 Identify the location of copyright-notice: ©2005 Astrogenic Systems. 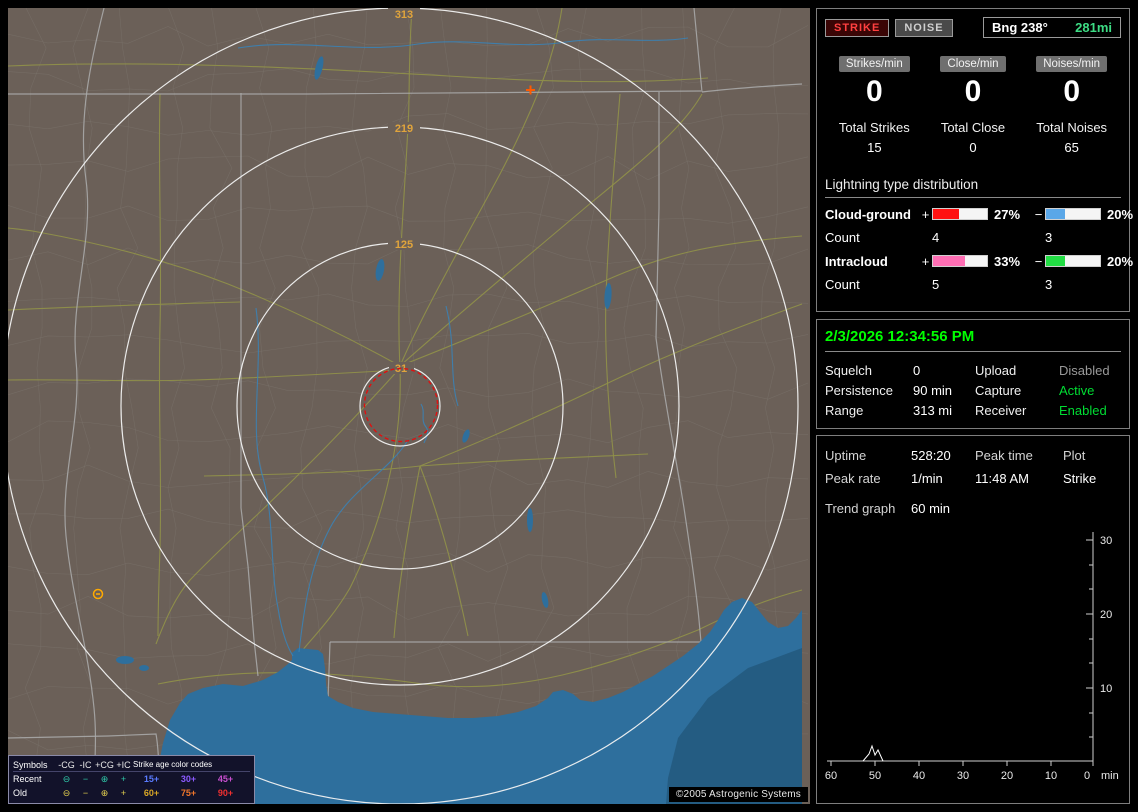
(738, 794).